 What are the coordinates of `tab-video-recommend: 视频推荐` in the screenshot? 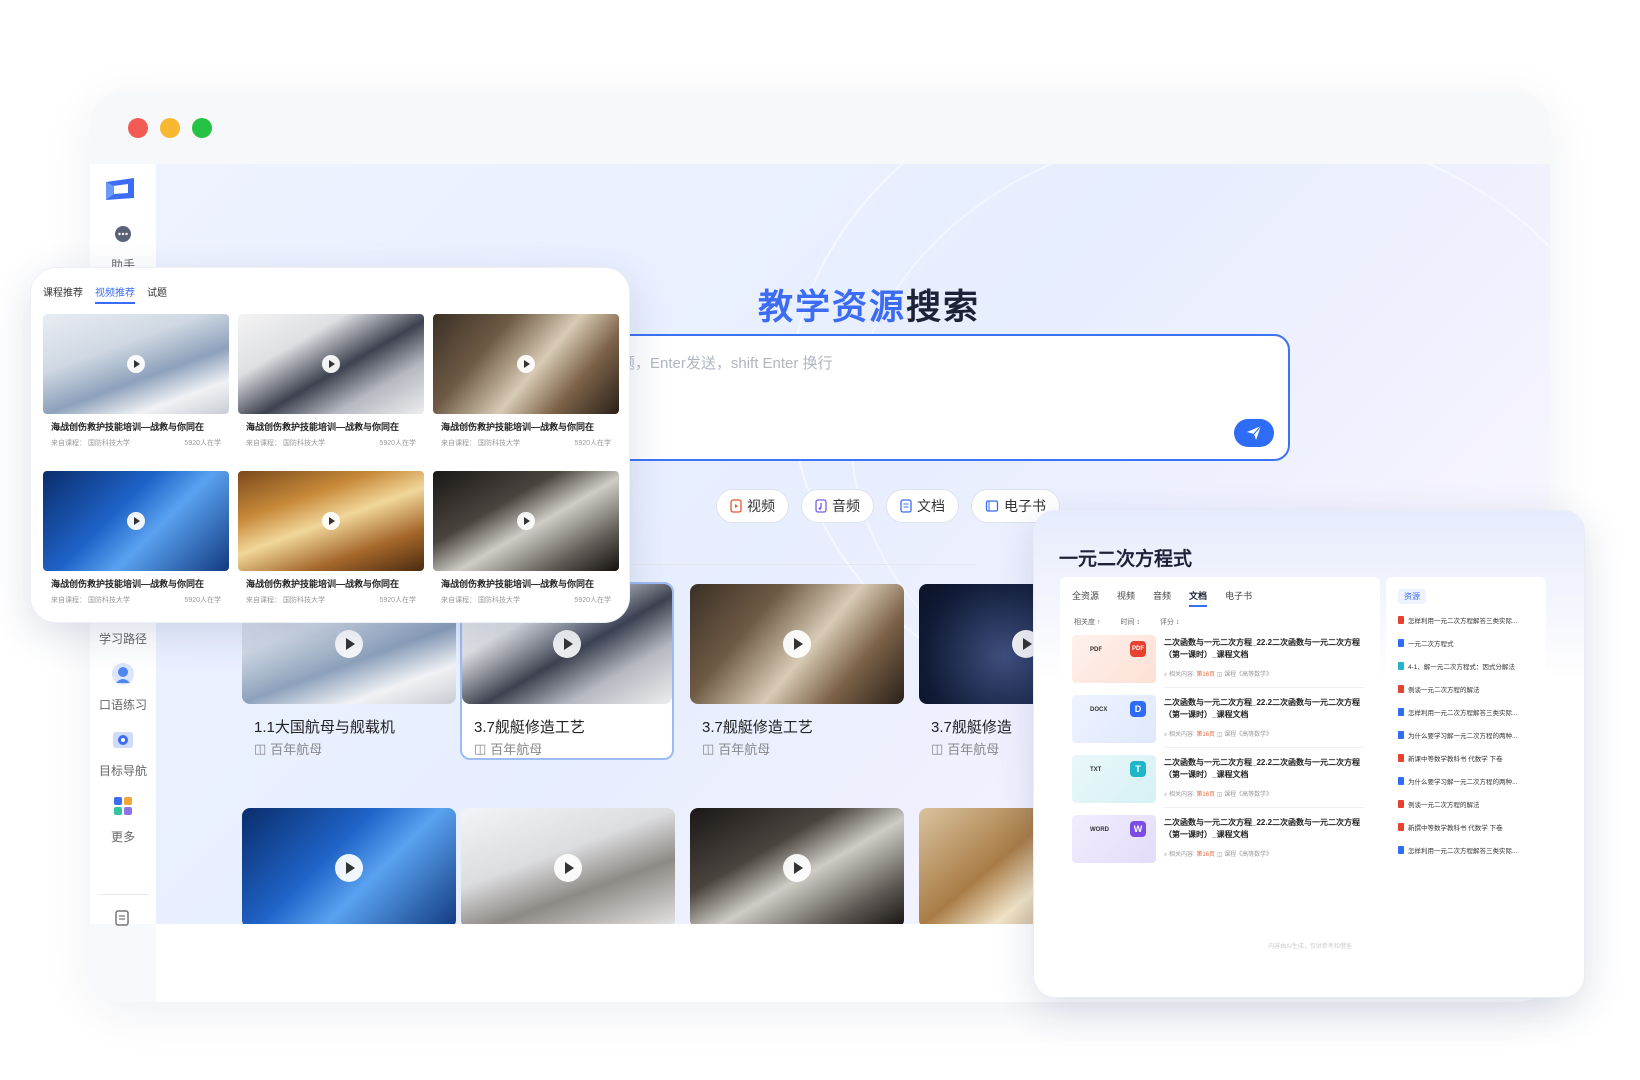 It's located at (115, 294).